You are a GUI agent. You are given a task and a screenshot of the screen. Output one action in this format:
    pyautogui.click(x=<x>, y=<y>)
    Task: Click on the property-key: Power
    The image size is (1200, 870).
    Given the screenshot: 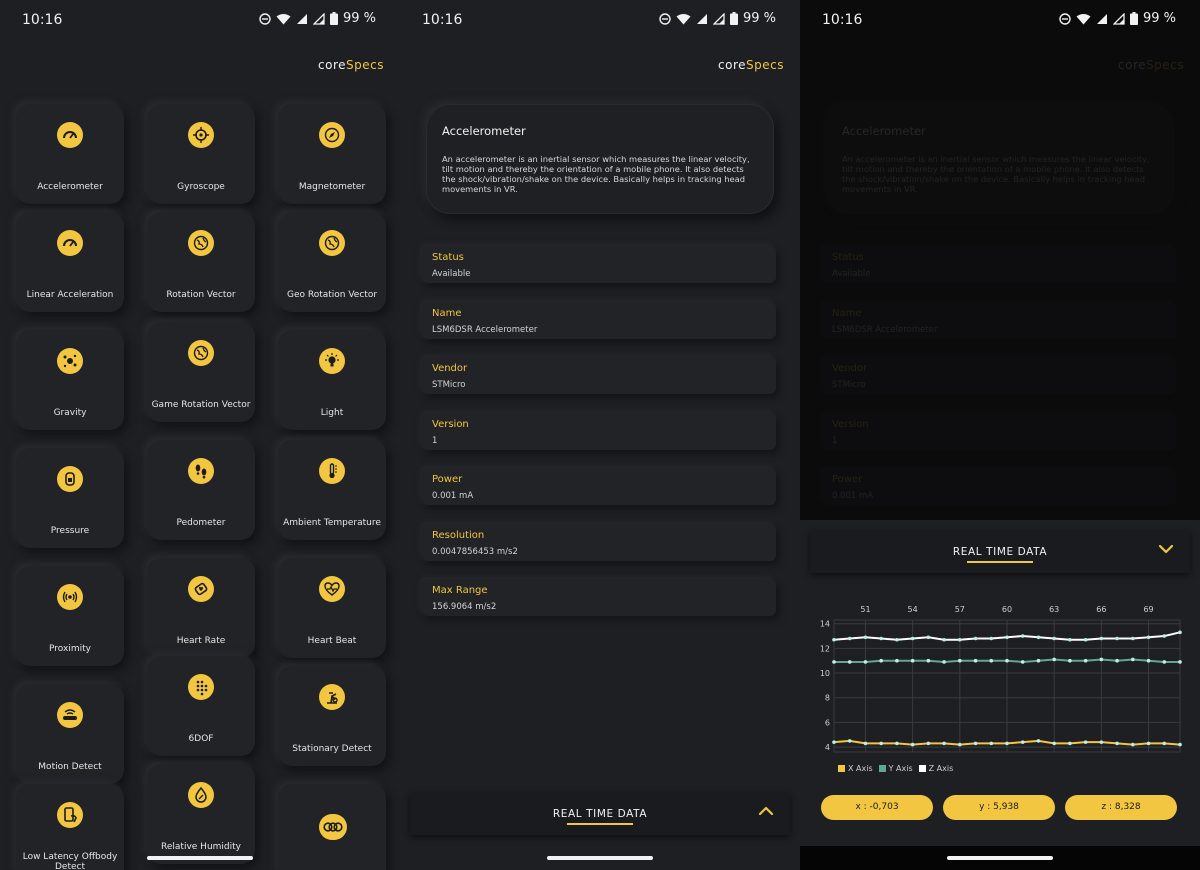 What is the action you would take?
    pyautogui.click(x=447, y=479)
    